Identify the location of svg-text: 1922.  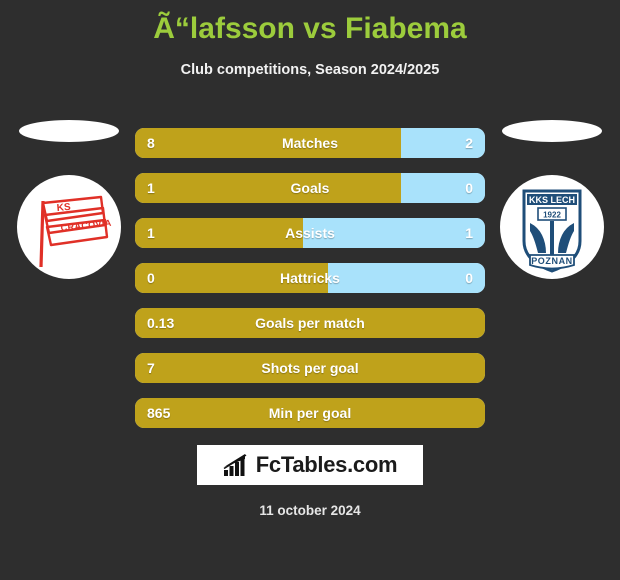
(552, 215).